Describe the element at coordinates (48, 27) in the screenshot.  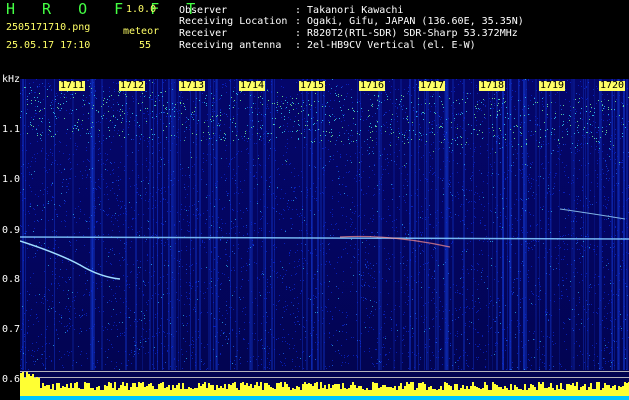
I see `file-name: 2505171710.png` at that location.